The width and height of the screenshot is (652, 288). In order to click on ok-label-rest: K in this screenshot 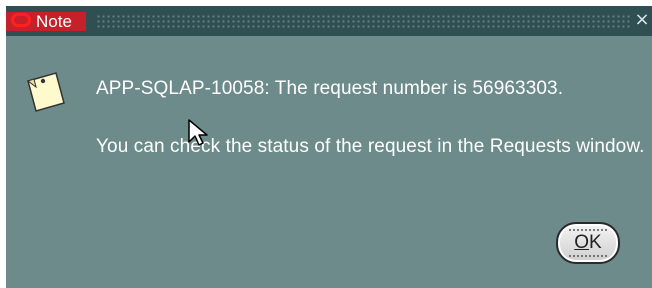, I will do `click(595, 242)`.